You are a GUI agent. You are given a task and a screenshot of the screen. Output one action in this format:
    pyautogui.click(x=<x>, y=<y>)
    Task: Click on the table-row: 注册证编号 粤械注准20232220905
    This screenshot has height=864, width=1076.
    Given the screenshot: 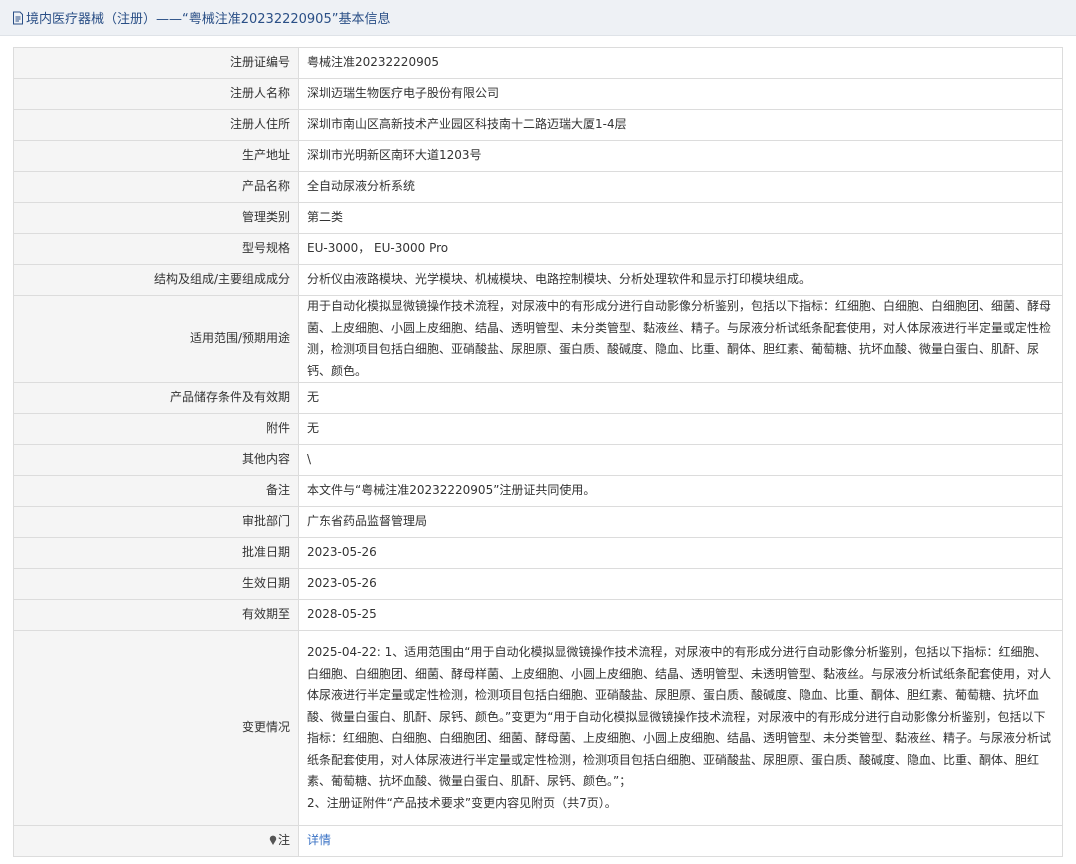 What is the action you would take?
    pyautogui.click(x=538, y=63)
    